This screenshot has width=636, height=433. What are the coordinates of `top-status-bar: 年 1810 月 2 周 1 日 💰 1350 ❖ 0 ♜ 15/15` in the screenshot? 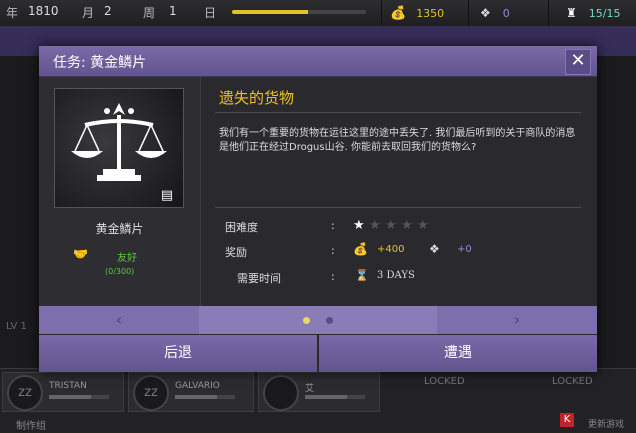 It's located at (318, 13).